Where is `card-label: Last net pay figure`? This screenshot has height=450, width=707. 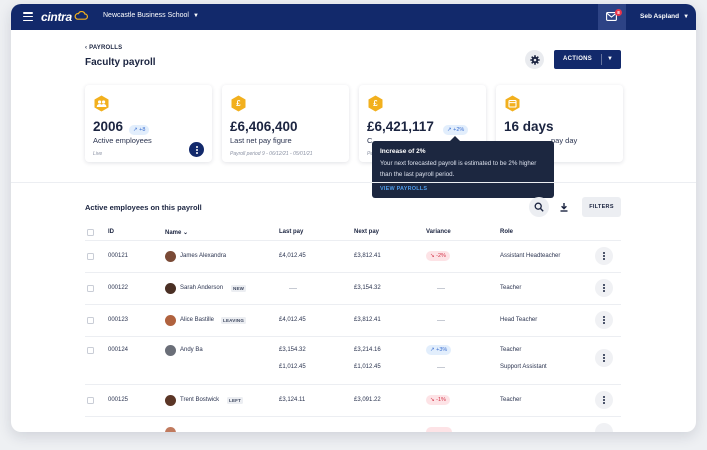 card-label: Last net pay figure is located at coordinates (261, 140).